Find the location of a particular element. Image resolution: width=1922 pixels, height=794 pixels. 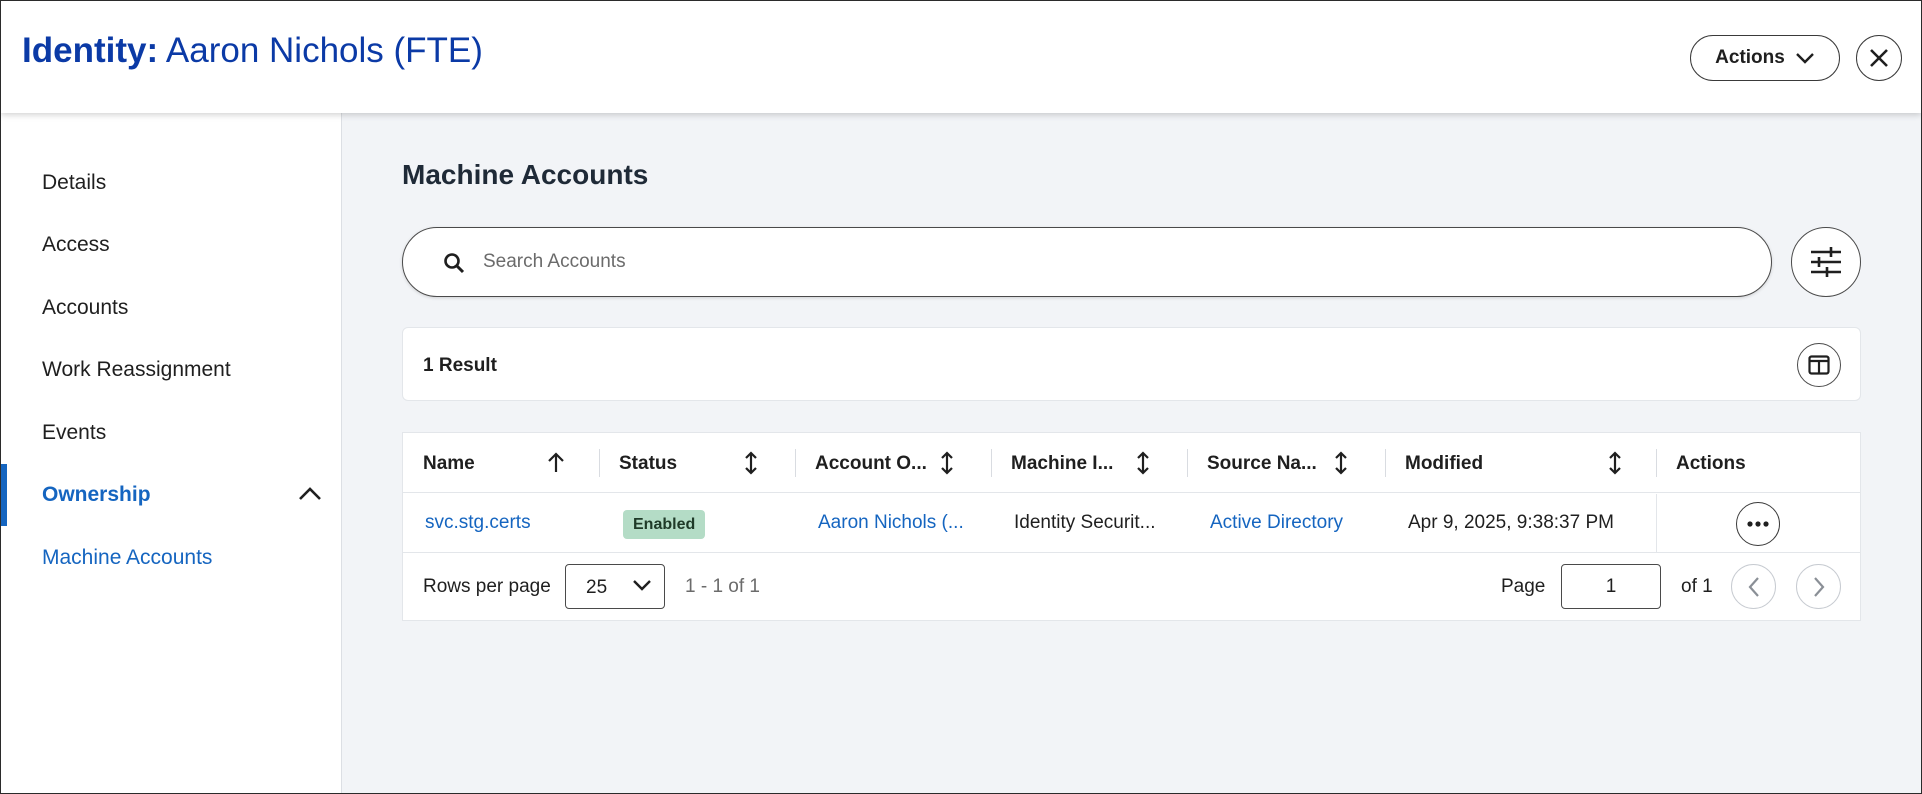

ellipsis-icon is located at coordinates (1758, 524).